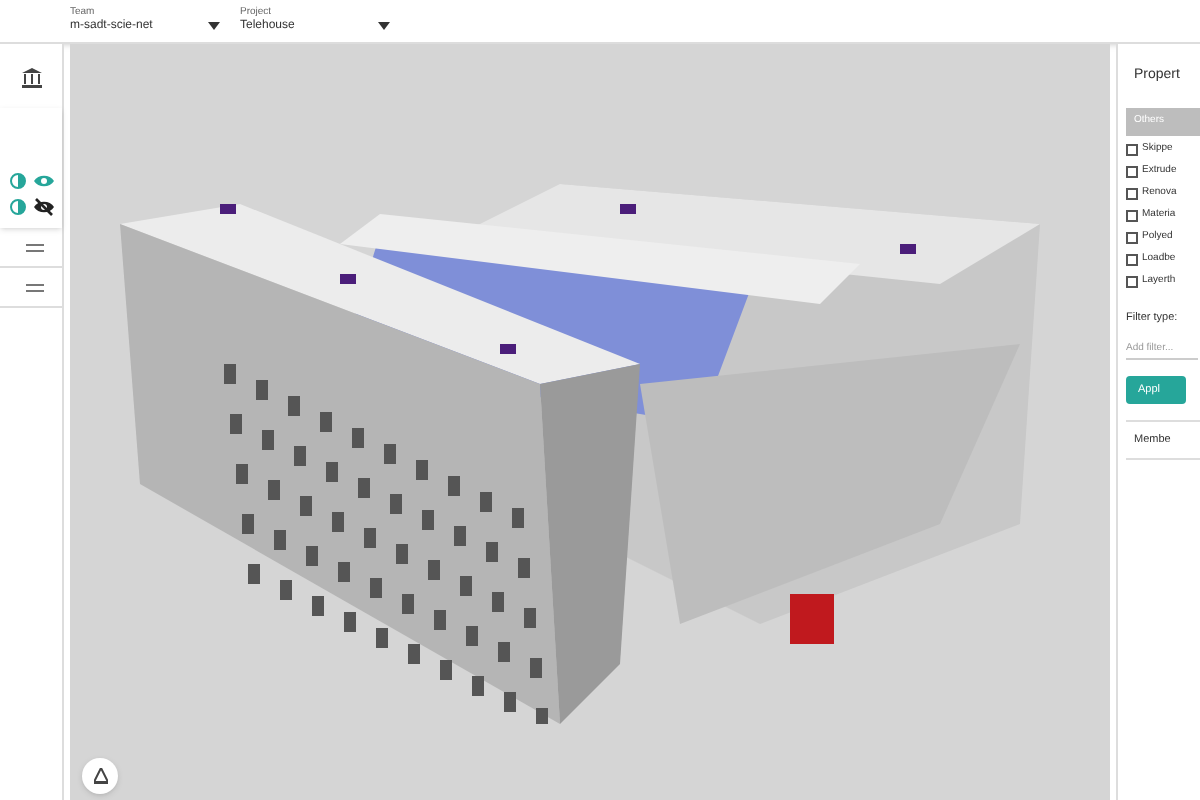  What do you see at coordinates (32, 78) in the screenshot?
I see `bank-icon` at bounding box center [32, 78].